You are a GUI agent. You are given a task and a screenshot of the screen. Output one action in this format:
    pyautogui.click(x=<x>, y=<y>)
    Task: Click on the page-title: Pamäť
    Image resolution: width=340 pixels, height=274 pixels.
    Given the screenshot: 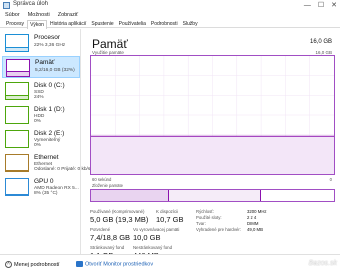 What is the action you would take?
    pyautogui.click(x=110, y=44)
    